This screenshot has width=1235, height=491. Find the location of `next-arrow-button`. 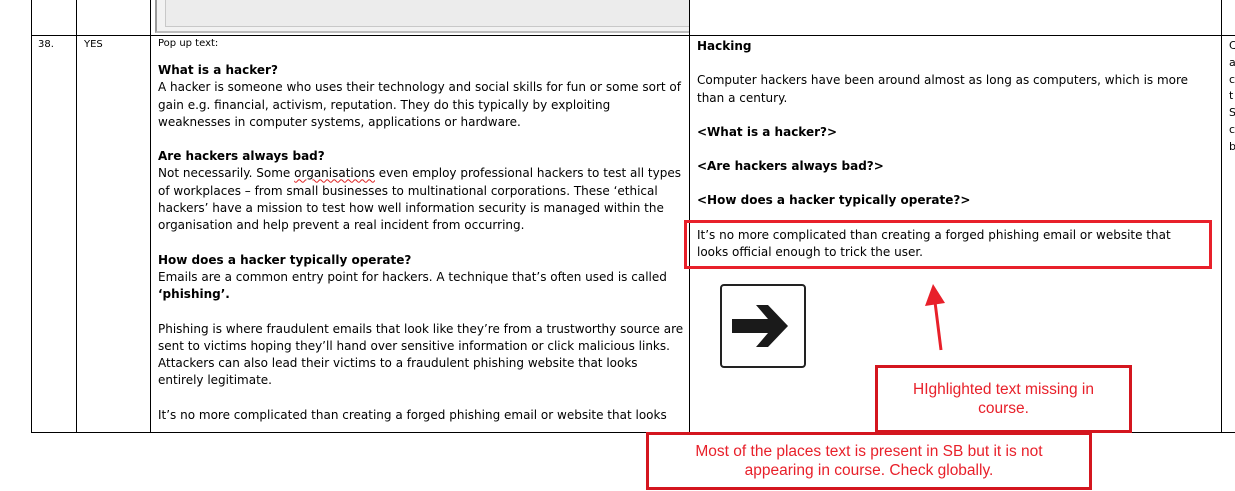

next-arrow-button is located at coordinates (763, 326).